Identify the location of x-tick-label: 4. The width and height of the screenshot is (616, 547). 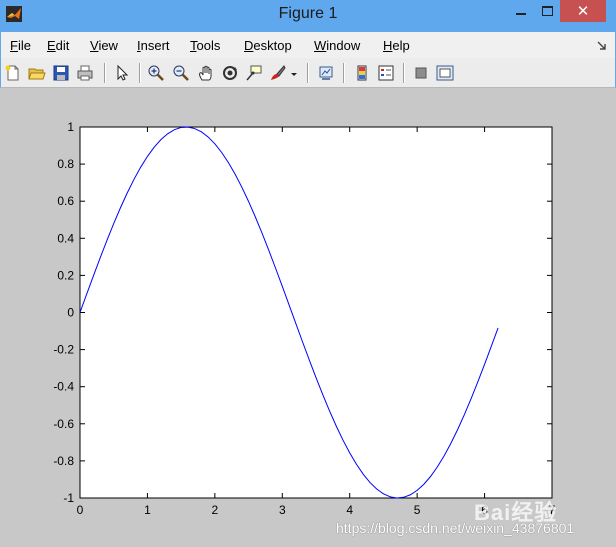
(349, 510).